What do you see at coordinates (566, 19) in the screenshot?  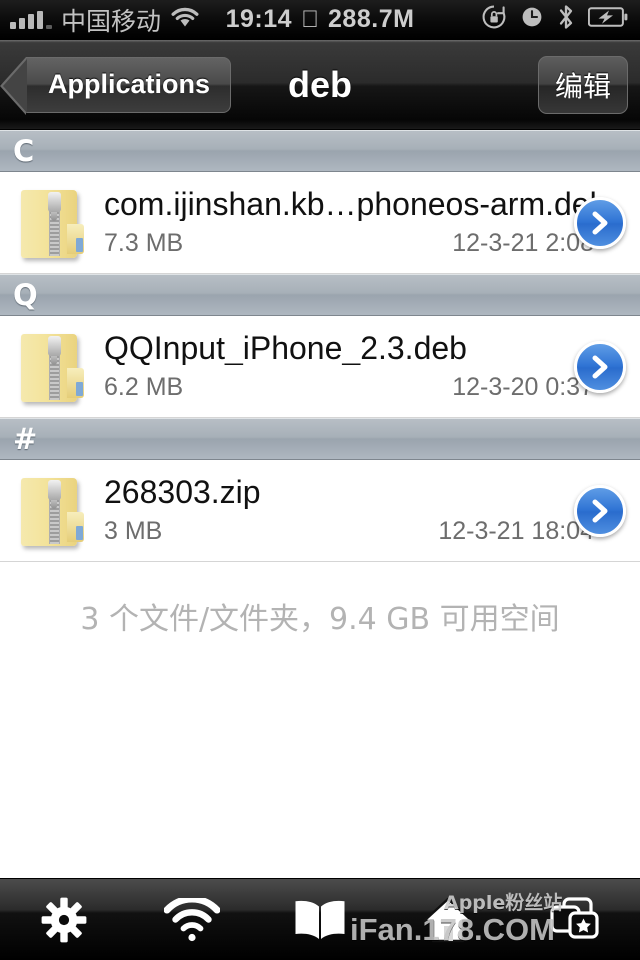 I see `bluetooth-icon` at bounding box center [566, 19].